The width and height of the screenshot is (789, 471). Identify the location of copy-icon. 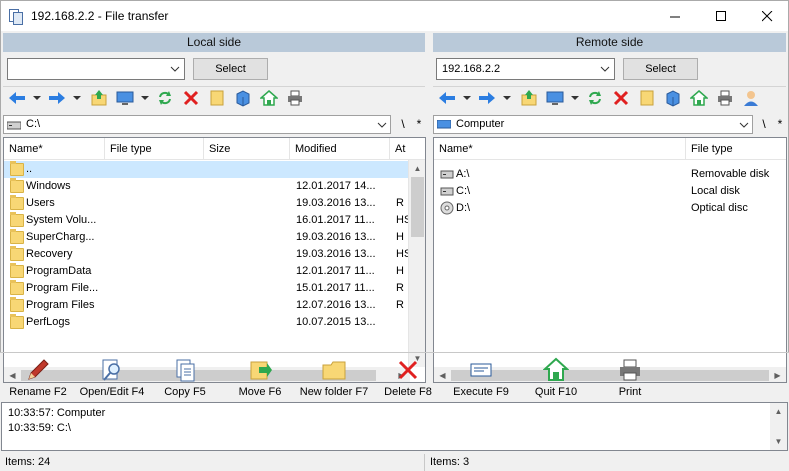
(185, 370).